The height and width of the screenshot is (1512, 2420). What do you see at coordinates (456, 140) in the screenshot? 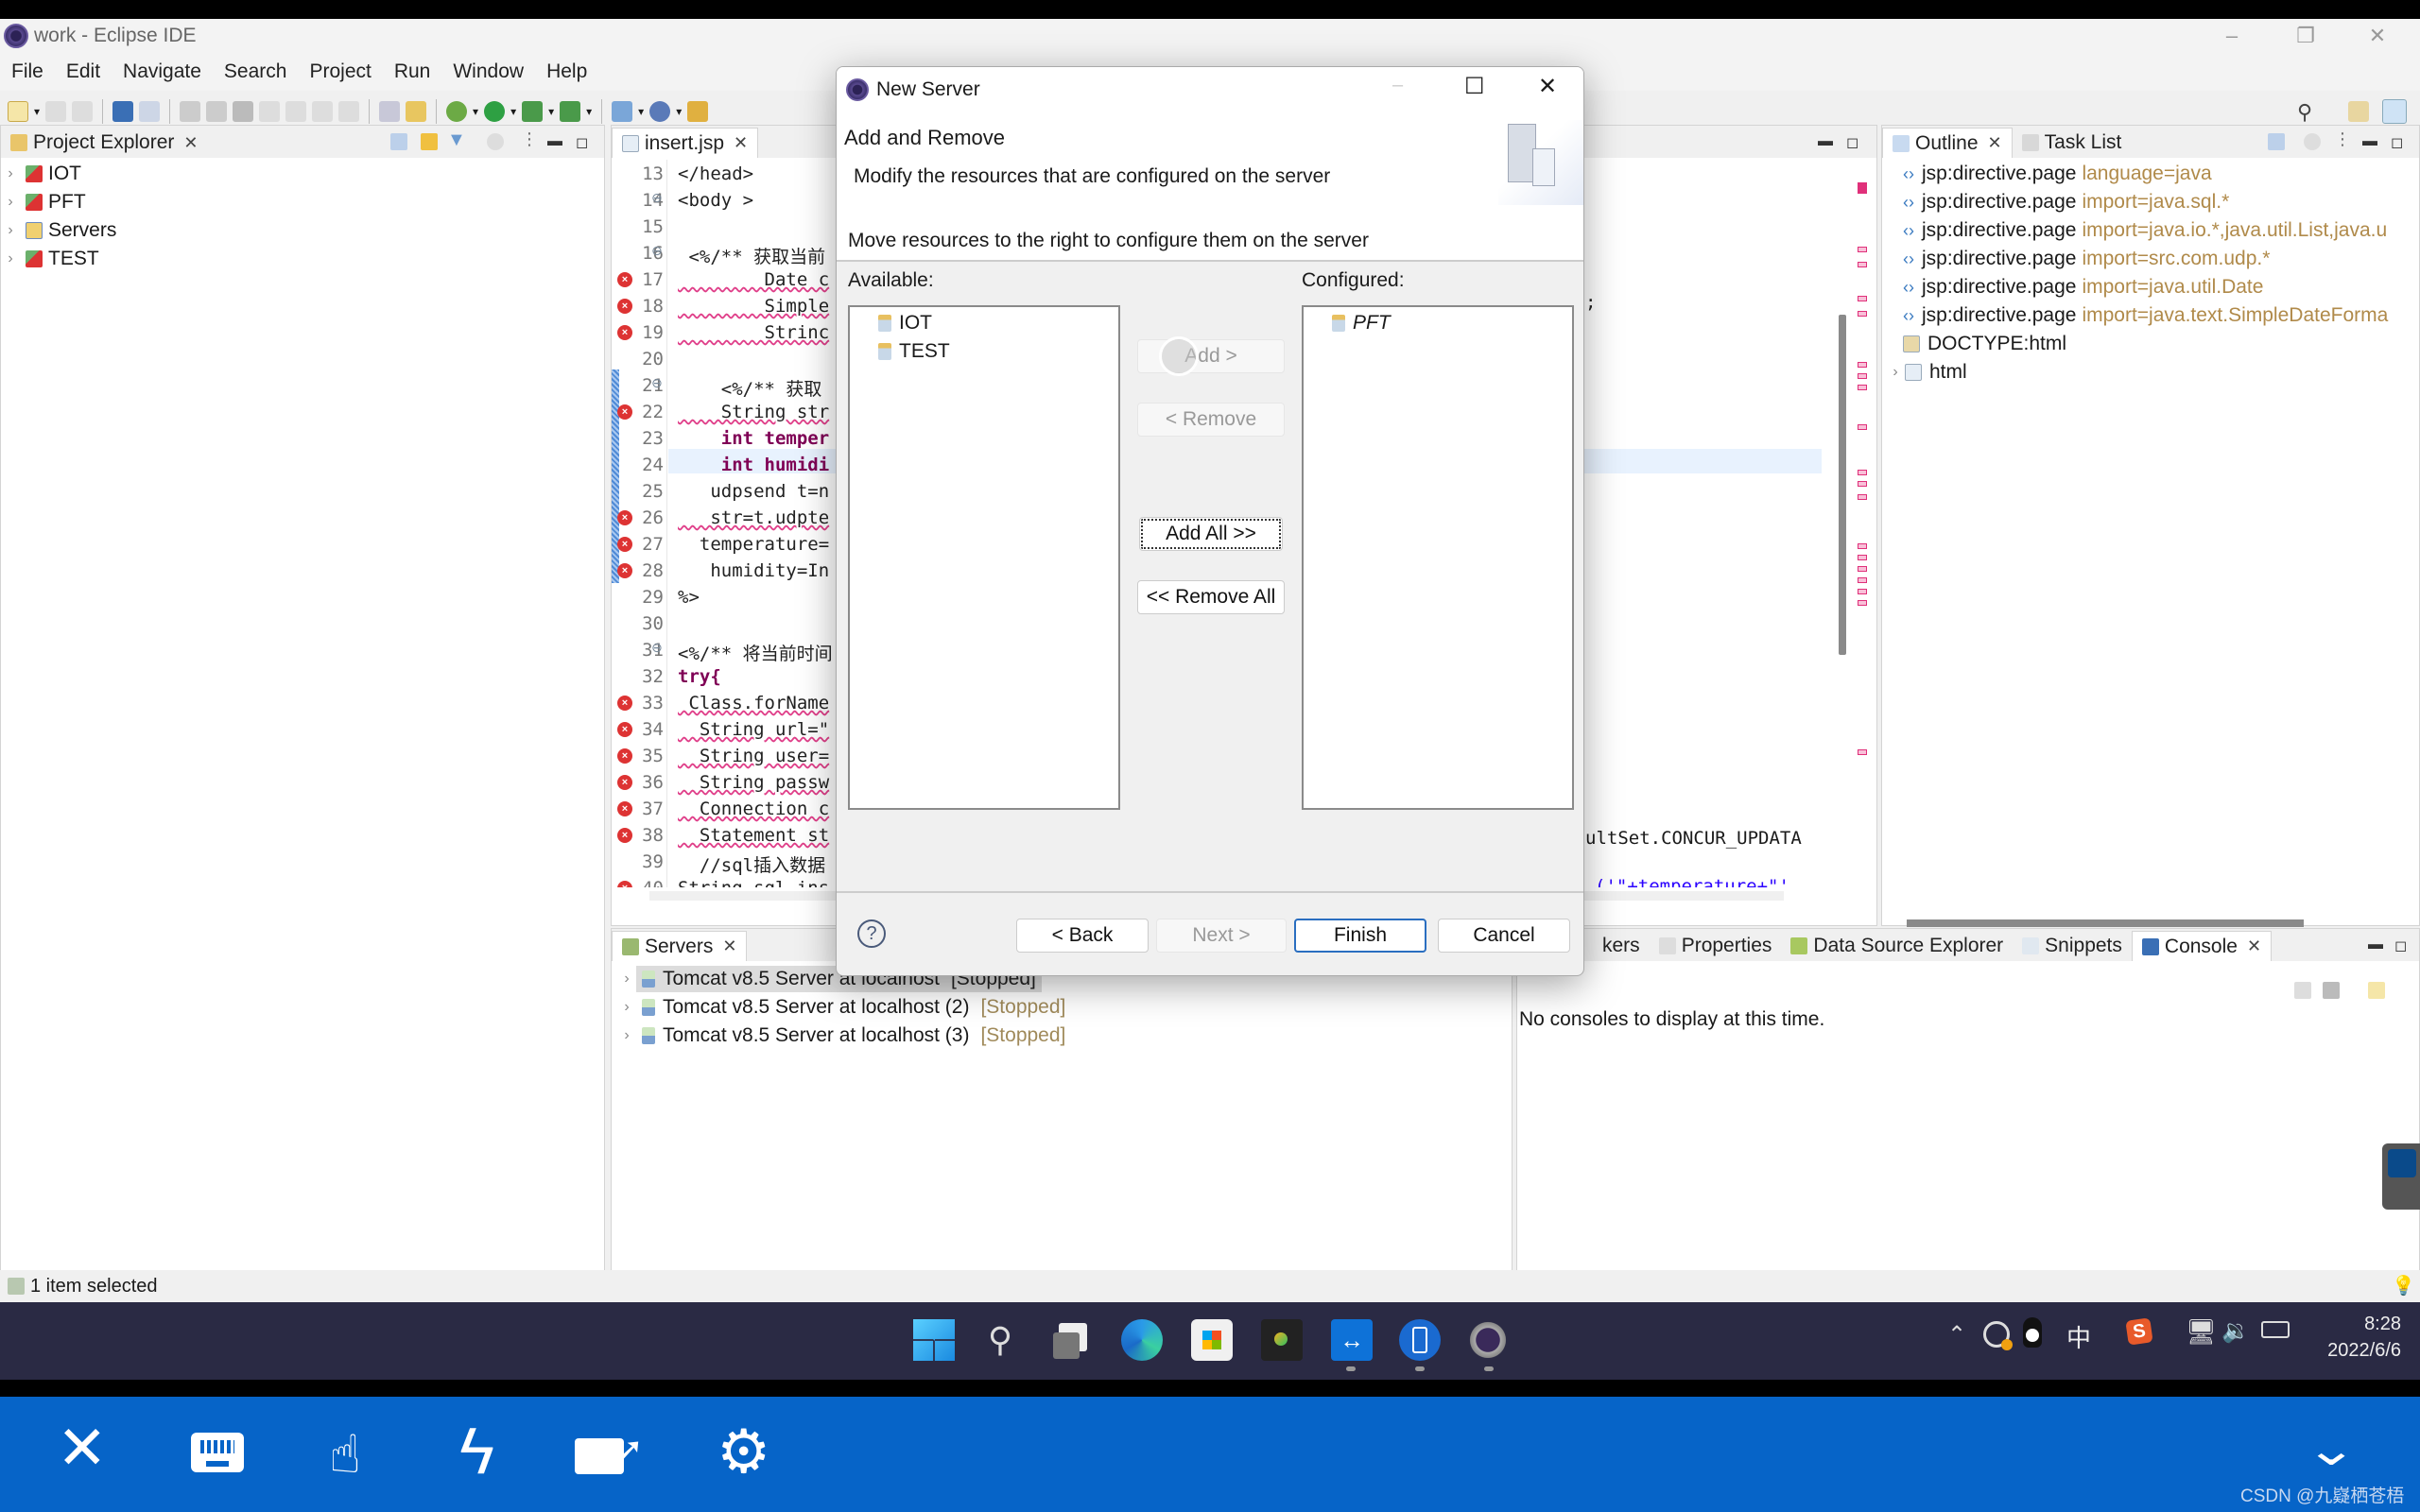
I see `filter-icon: ▼` at bounding box center [456, 140].